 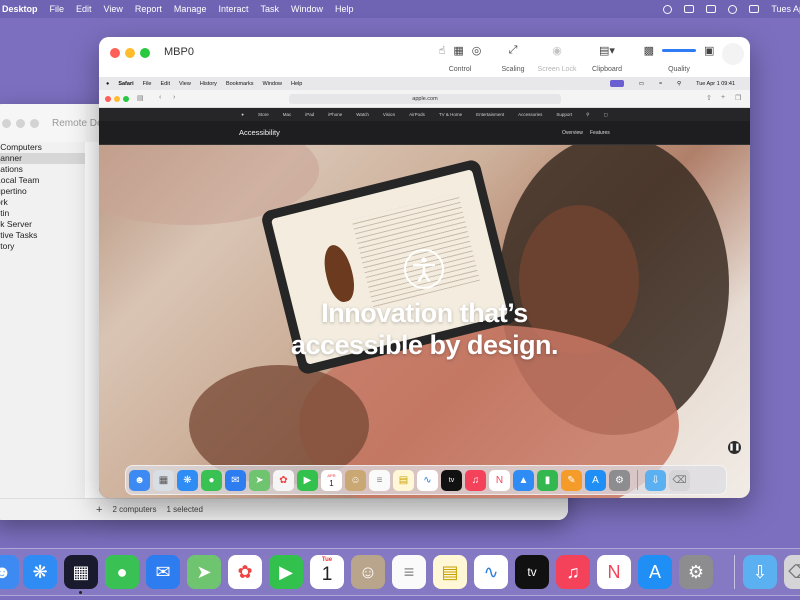 I want to click on screen-sharing-status-icon, so click(x=616, y=83).